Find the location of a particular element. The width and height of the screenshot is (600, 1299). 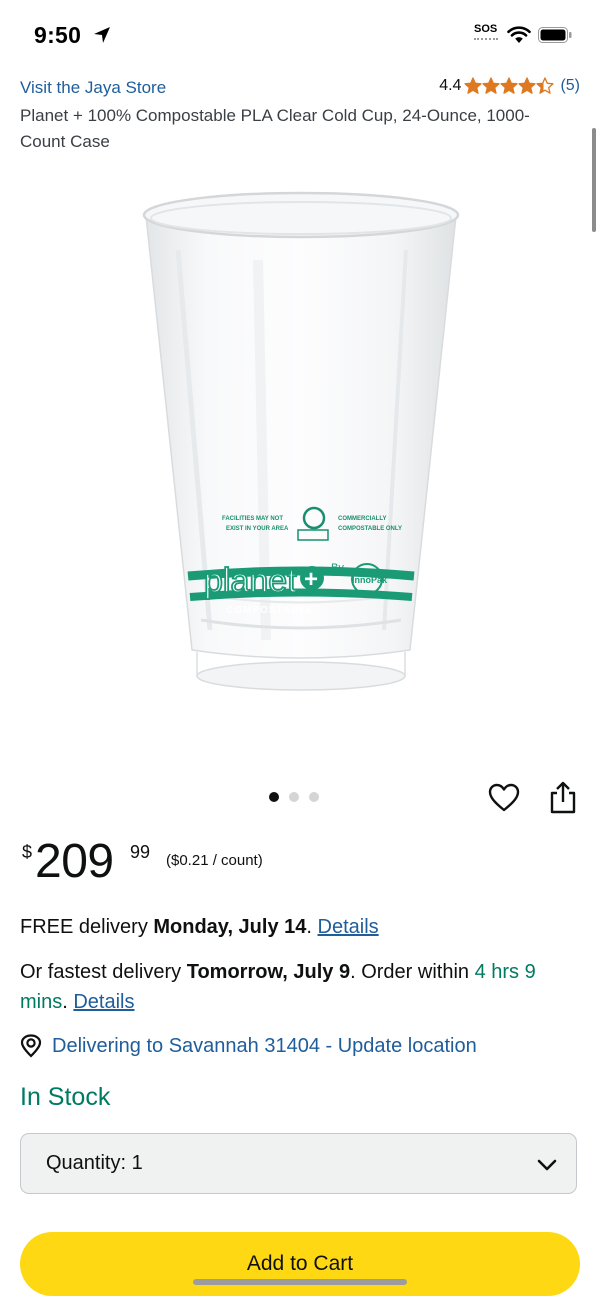

delivery-details-link: Details is located at coordinates (348, 927).